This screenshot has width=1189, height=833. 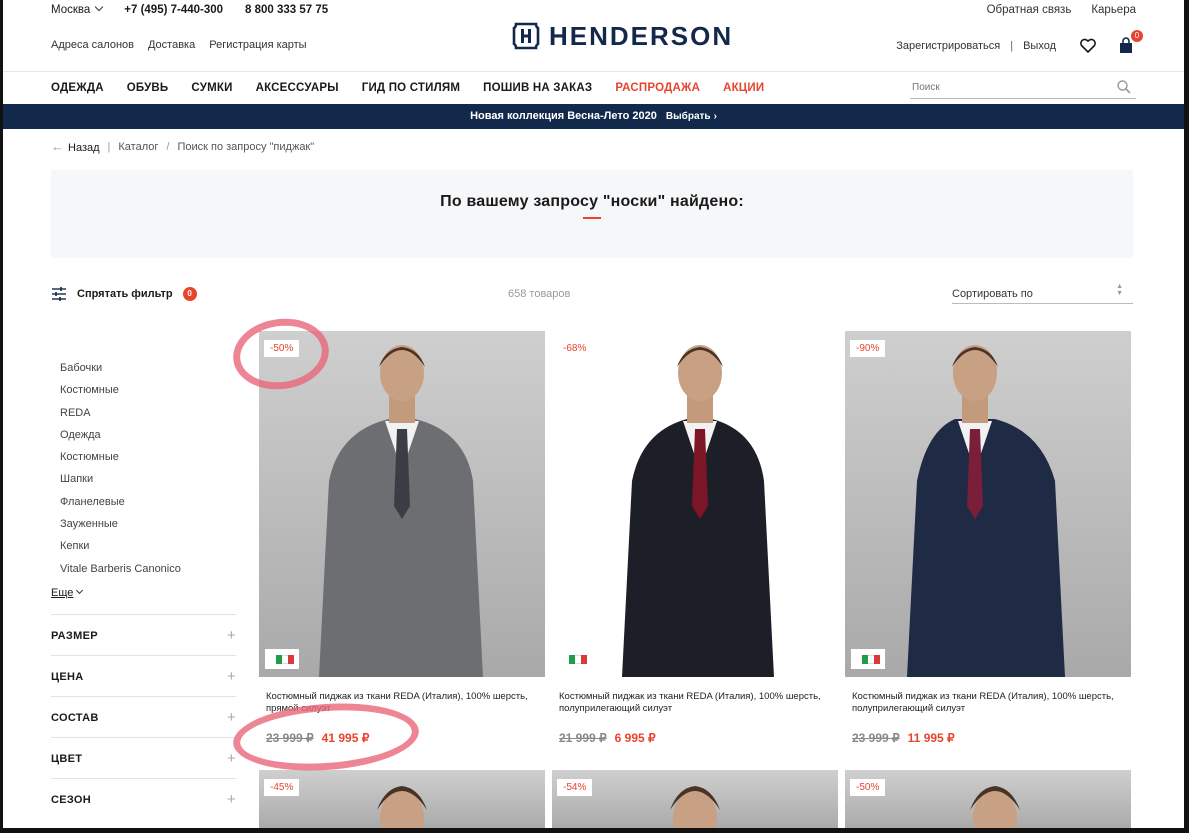 I want to click on search-box, so click(x=1023, y=88).